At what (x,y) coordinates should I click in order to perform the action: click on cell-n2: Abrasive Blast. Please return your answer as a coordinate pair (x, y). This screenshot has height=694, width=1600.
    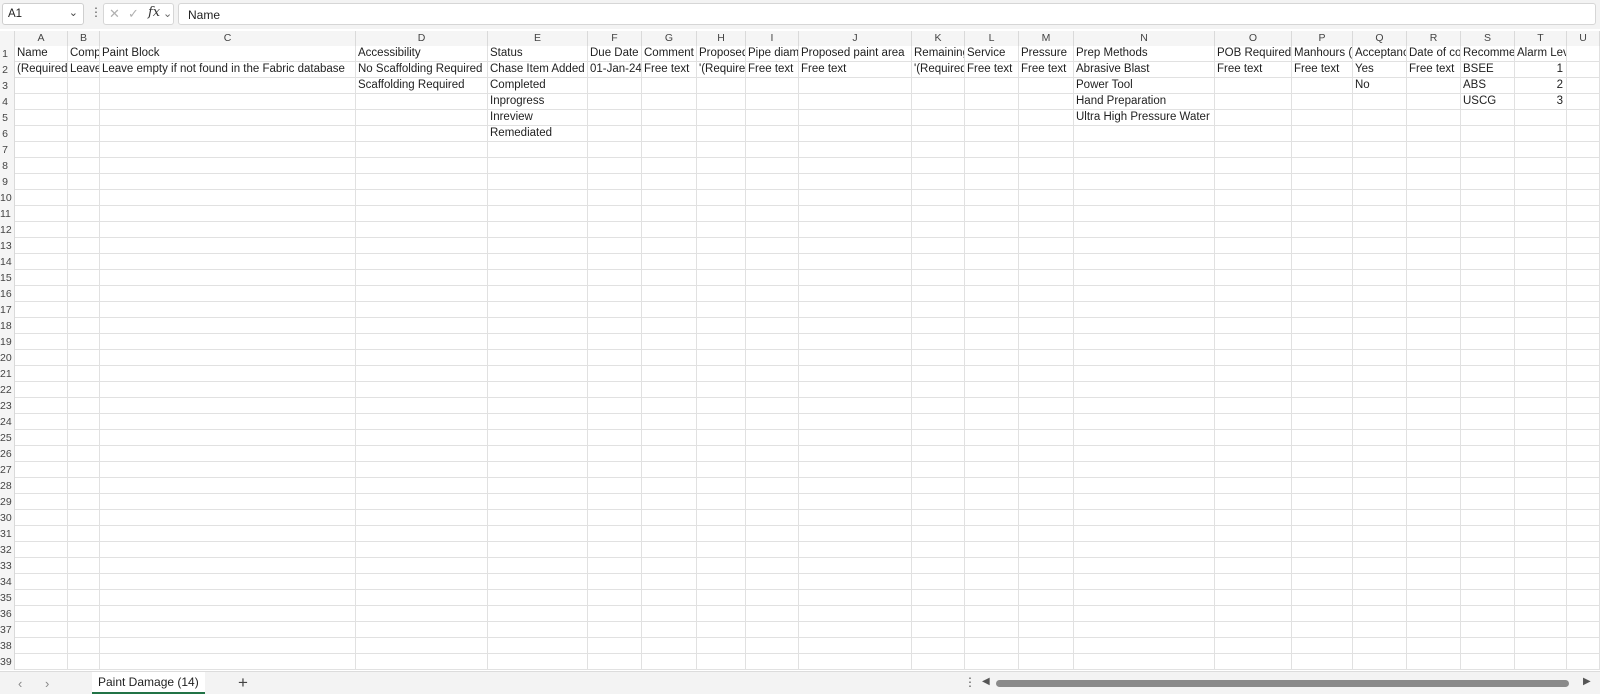
    Looking at the image, I should click on (1144, 70).